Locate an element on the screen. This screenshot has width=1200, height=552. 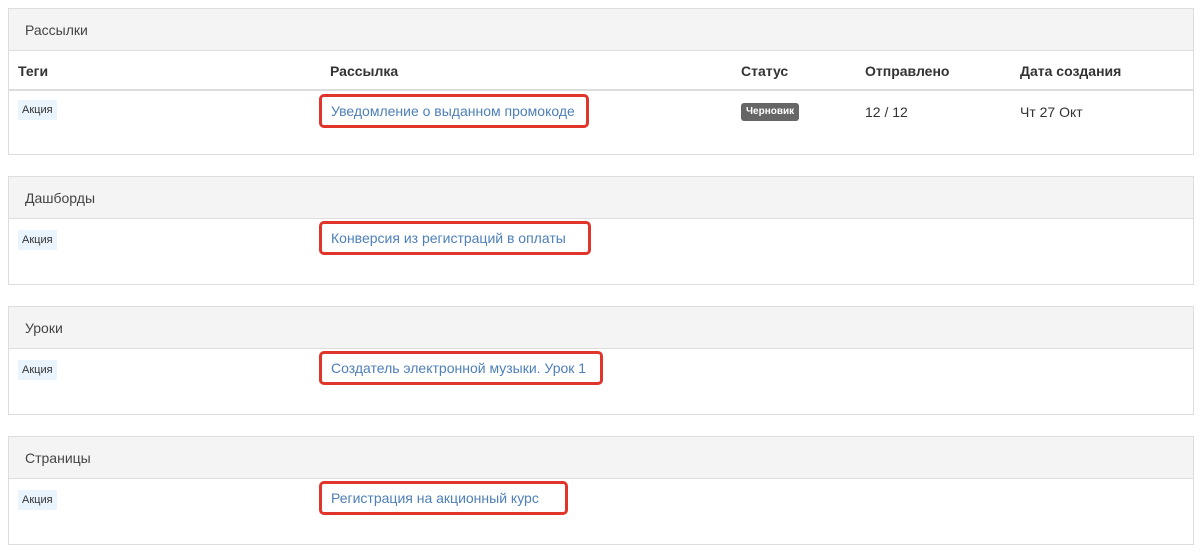
panel-title: Дашборды is located at coordinates (60, 197).